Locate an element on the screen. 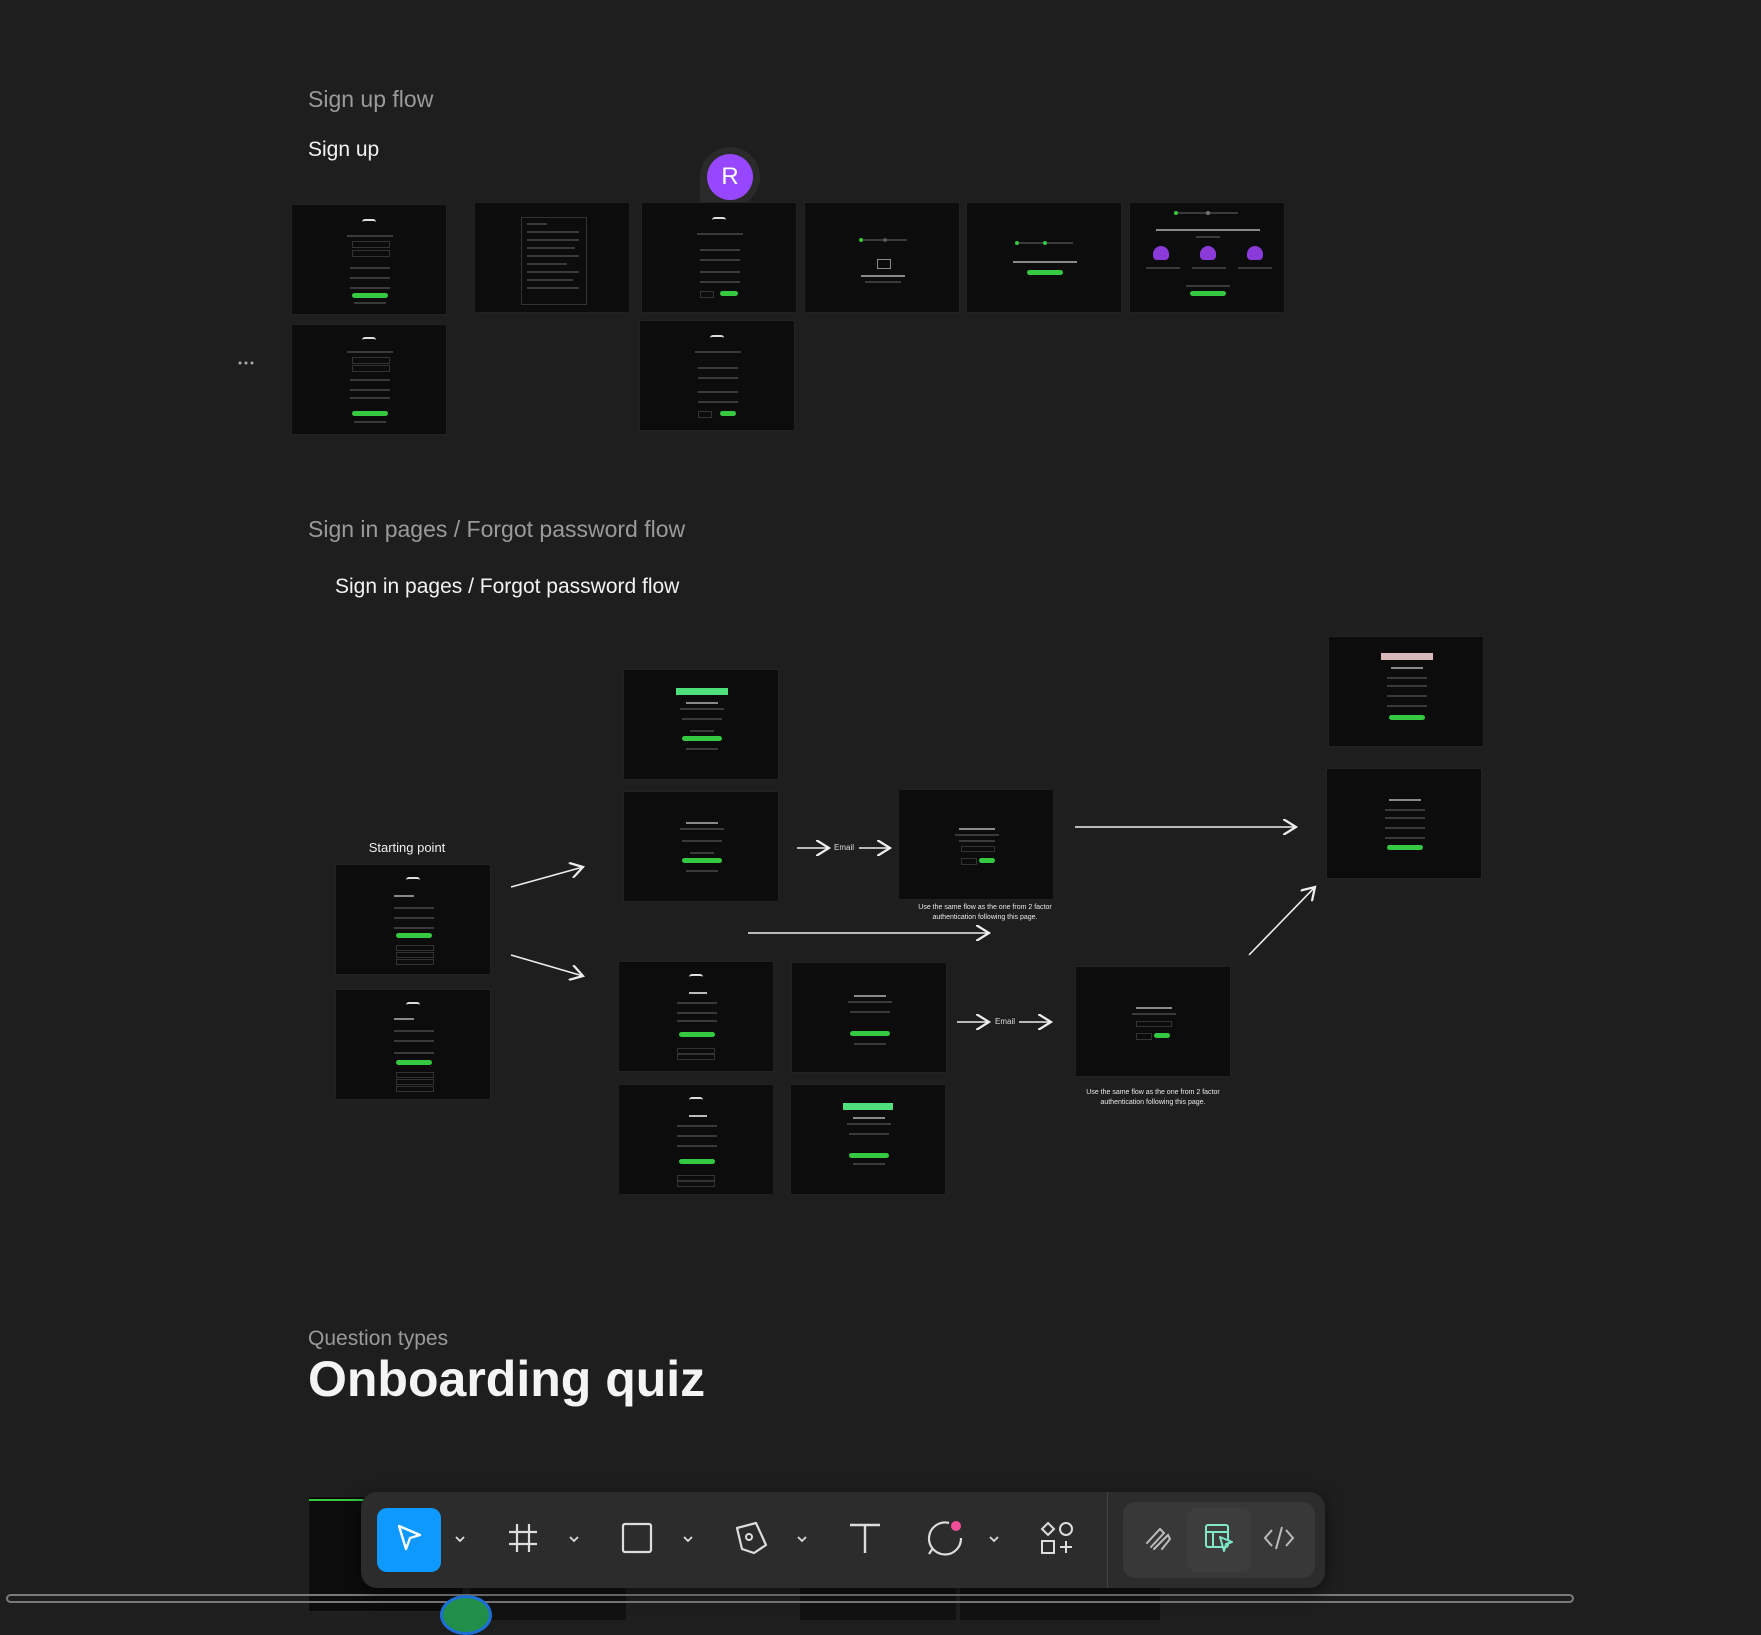 Image resolution: width=1761 pixels, height=1635 pixels. comment-tool-button is located at coordinates (945, 1540).